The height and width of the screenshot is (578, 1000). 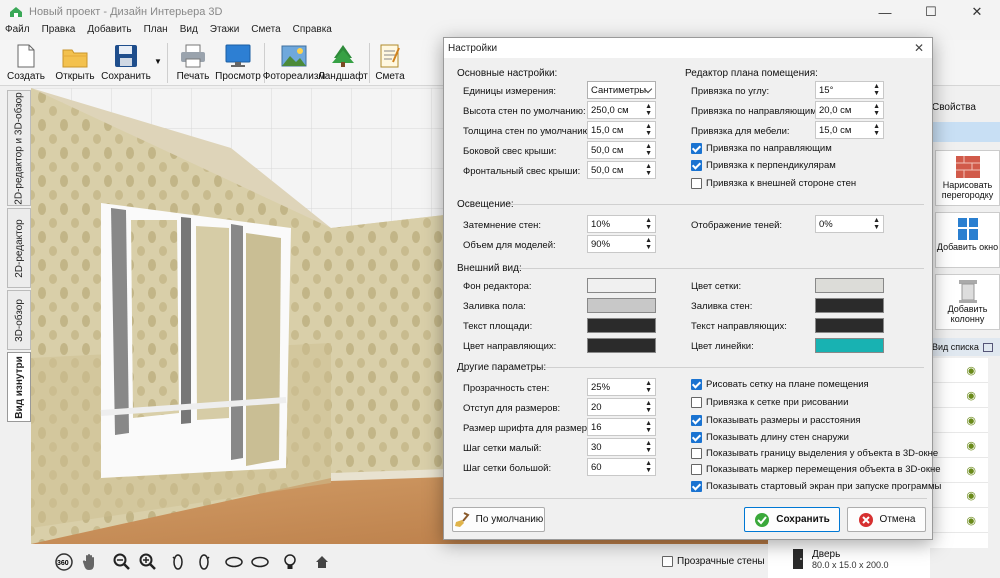 I want to click on side-overhang-stepper: 50,0 см ▲ ▼, so click(x=621, y=150).